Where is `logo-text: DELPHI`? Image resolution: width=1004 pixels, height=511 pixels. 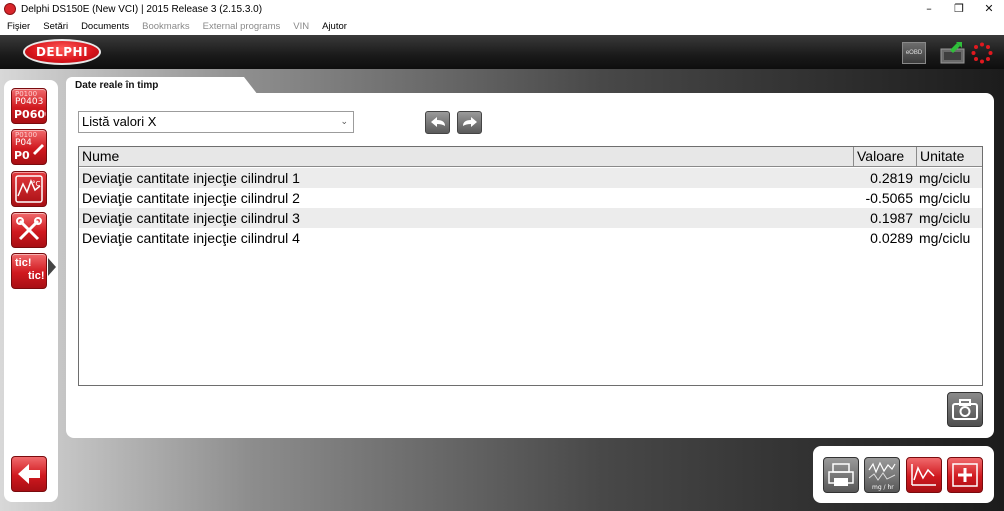
logo-text: DELPHI is located at coordinates (62, 52).